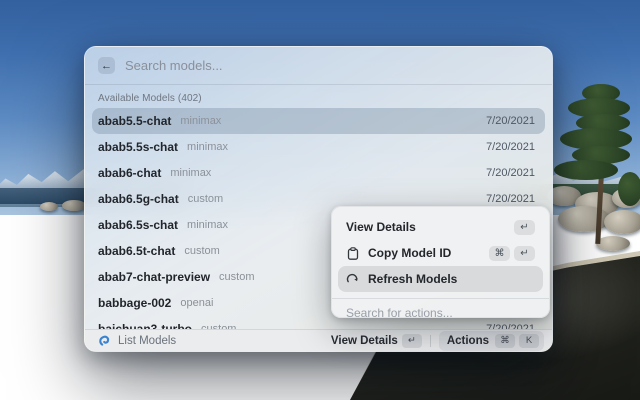  Describe the element at coordinates (137, 251) in the screenshot. I see `model-name: abab6.5t-chat` at that location.